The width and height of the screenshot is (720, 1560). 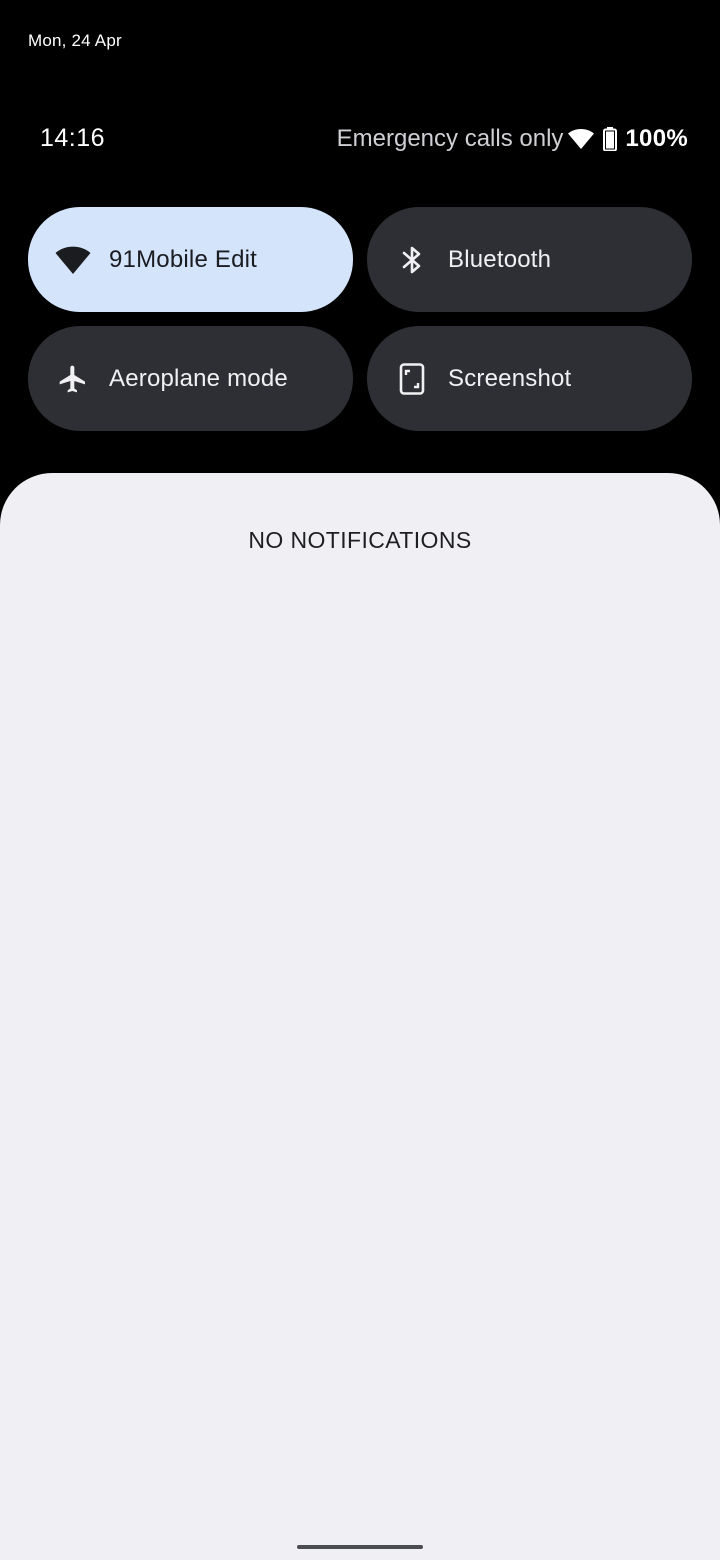 I want to click on carrier-text: Emergency calls only, so click(x=450, y=138).